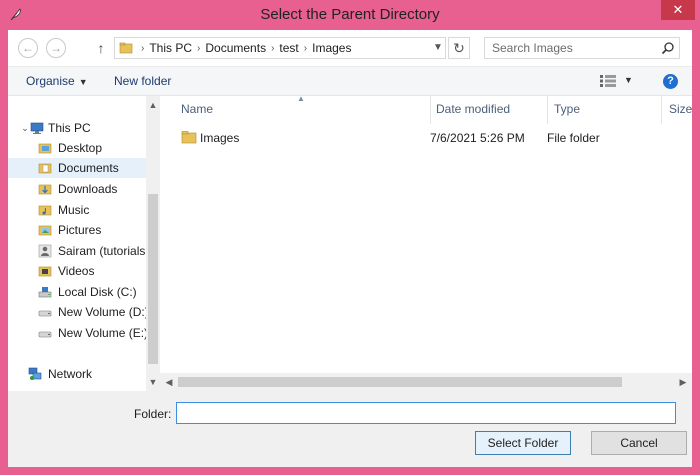  I want to click on scroll-down-icon: ▼, so click(153, 382).